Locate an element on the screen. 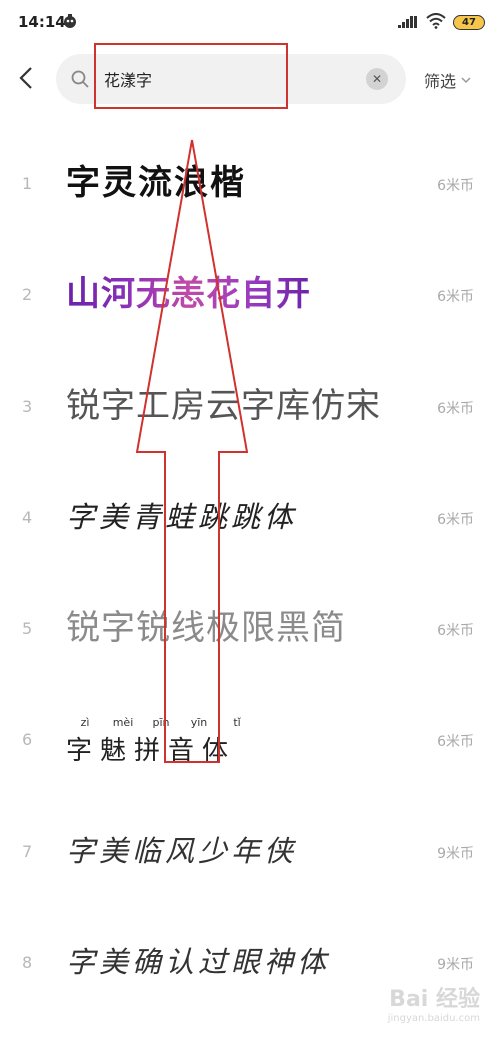 Image resolution: width=500 pixels, height=1042 pixels. font-name: 山河无恙花自开 is located at coordinates (188, 294).